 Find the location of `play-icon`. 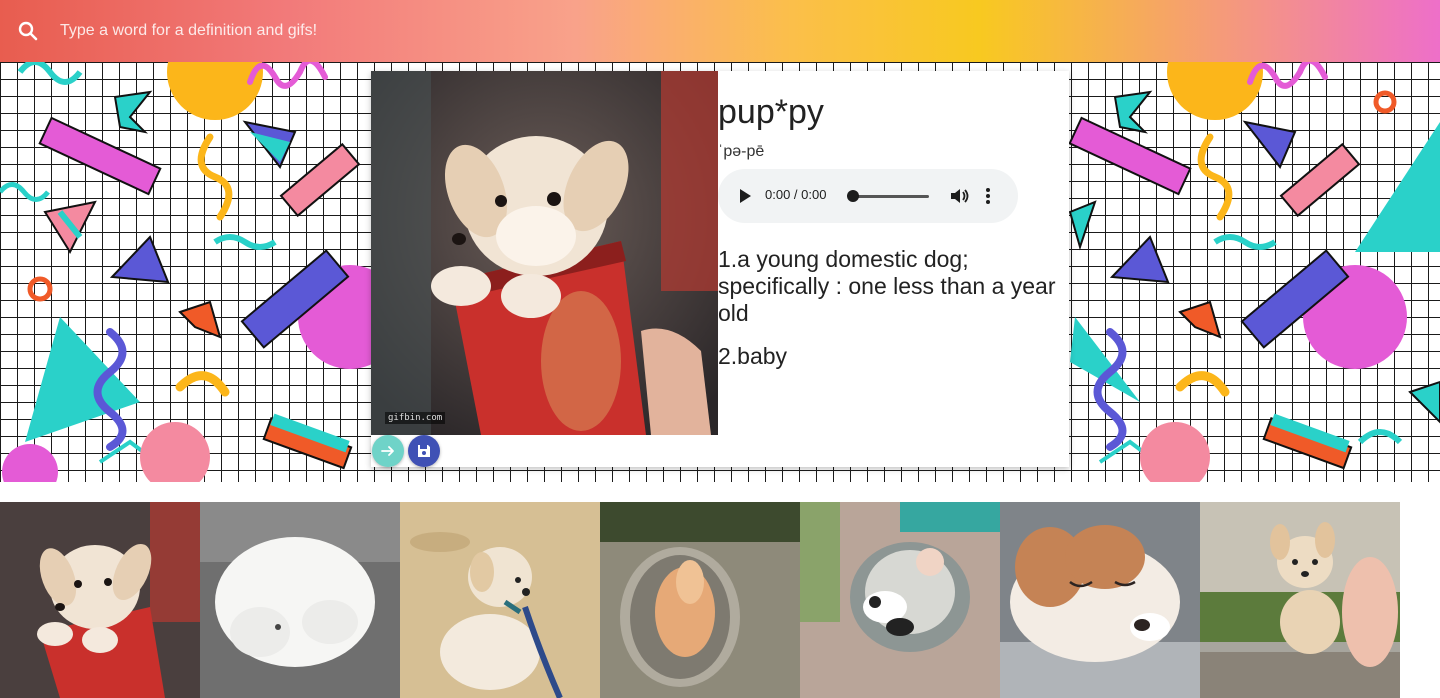

play-icon is located at coordinates (745, 198).